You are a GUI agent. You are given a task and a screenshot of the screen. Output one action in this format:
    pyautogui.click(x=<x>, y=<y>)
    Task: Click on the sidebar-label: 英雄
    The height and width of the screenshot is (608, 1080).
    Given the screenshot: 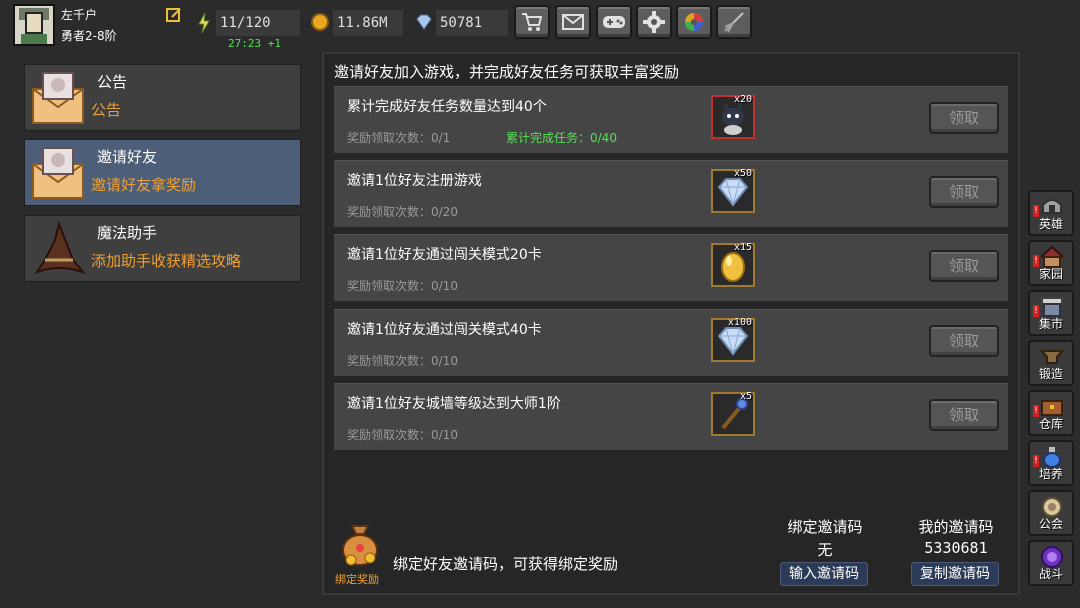 What is the action you would take?
    pyautogui.click(x=1050, y=224)
    